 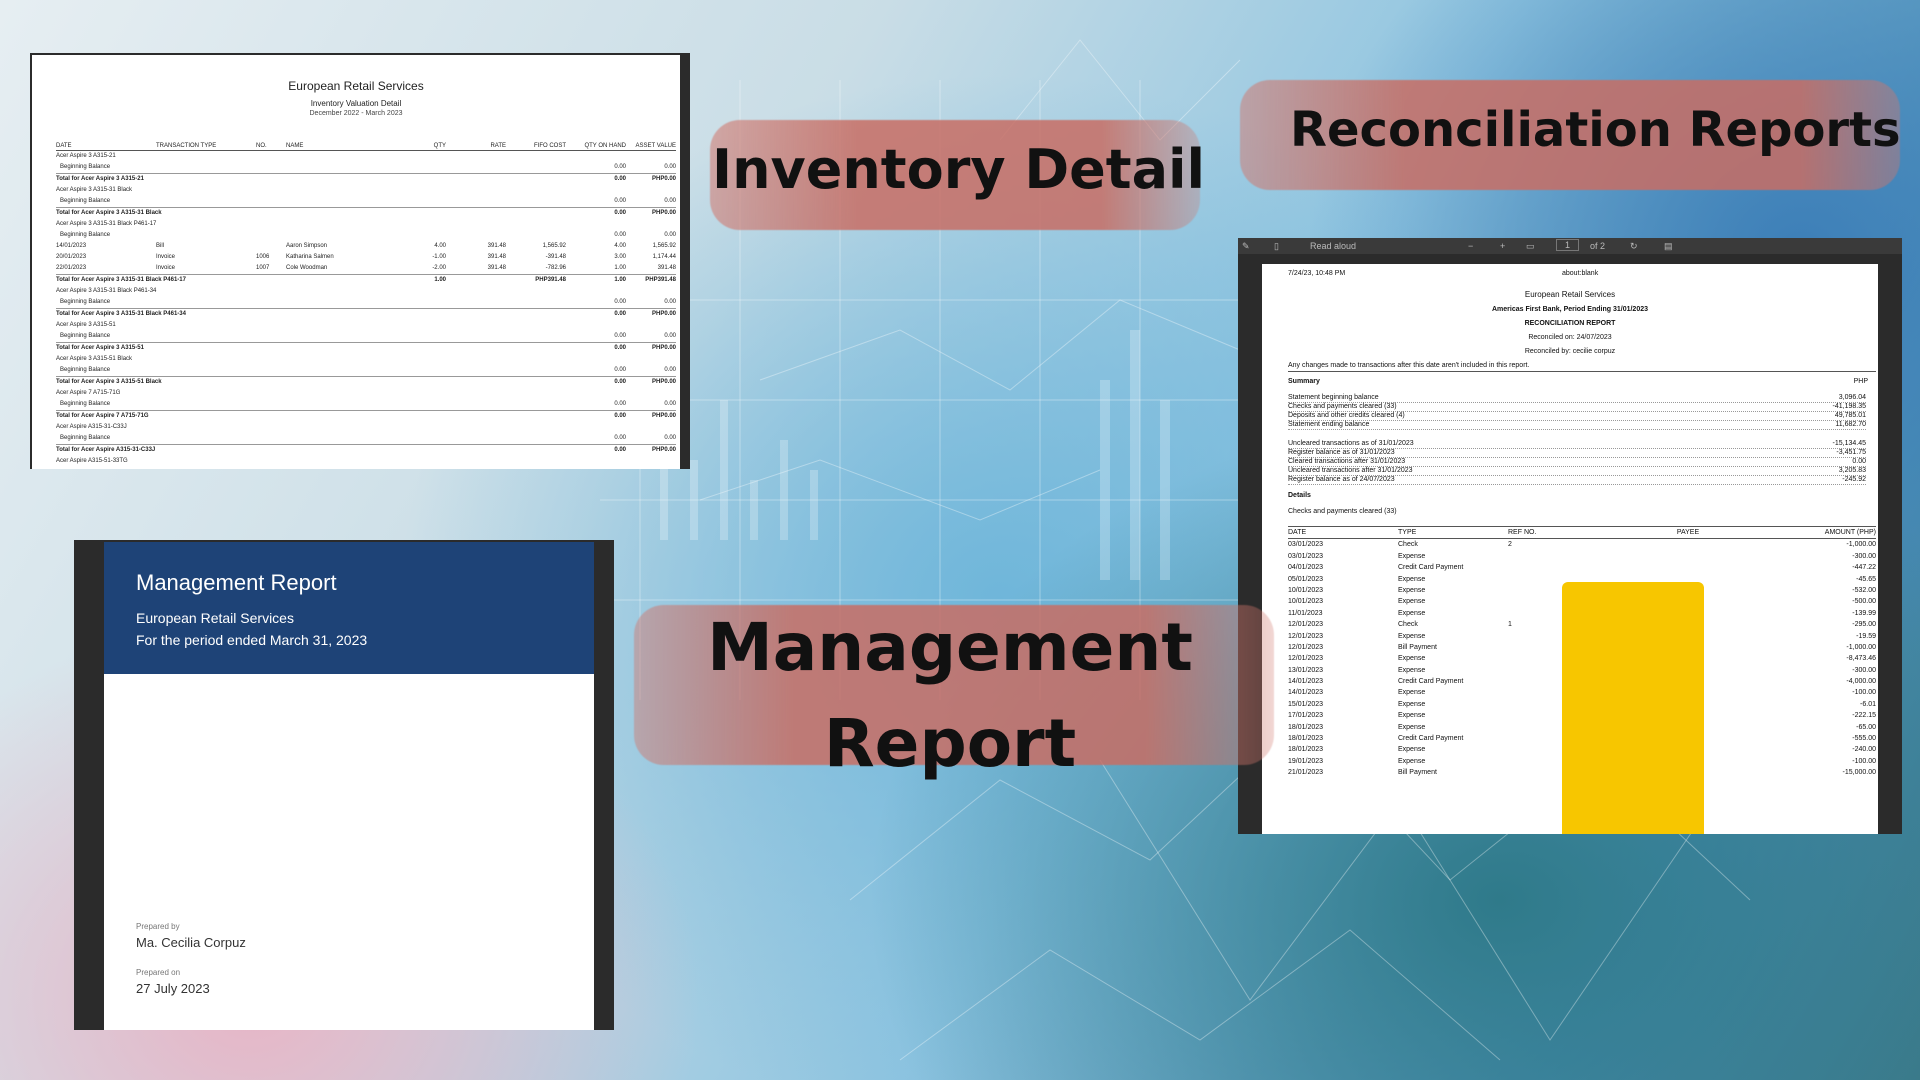 What do you see at coordinates (1305, 613) in the screenshot?
I see `recon-cell: 11/01/2023` at bounding box center [1305, 613].